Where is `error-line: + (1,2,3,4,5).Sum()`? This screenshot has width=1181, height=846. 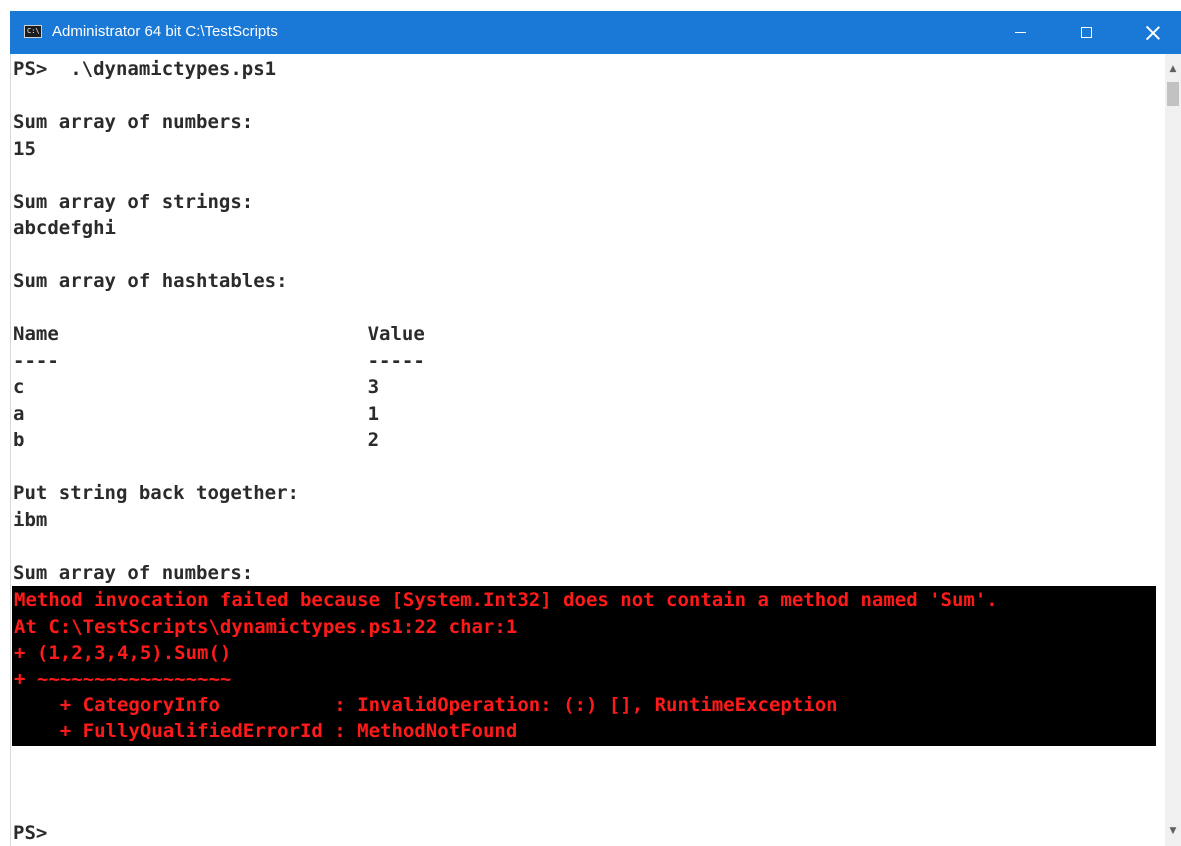
error-line: + (1,2,3,4,5).Sum() is located at coordinates (123, 653).